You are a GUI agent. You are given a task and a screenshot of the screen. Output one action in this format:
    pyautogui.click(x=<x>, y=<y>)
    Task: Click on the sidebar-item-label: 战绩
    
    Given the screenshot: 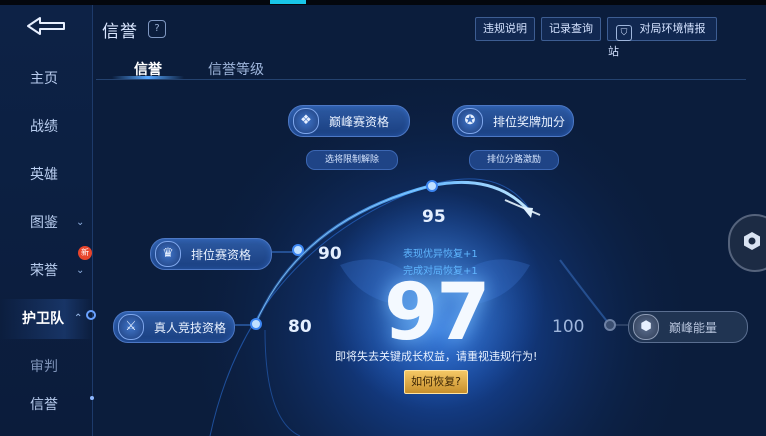 What is the action you would take?
    pyautogui.click(x=44, y=127)
    